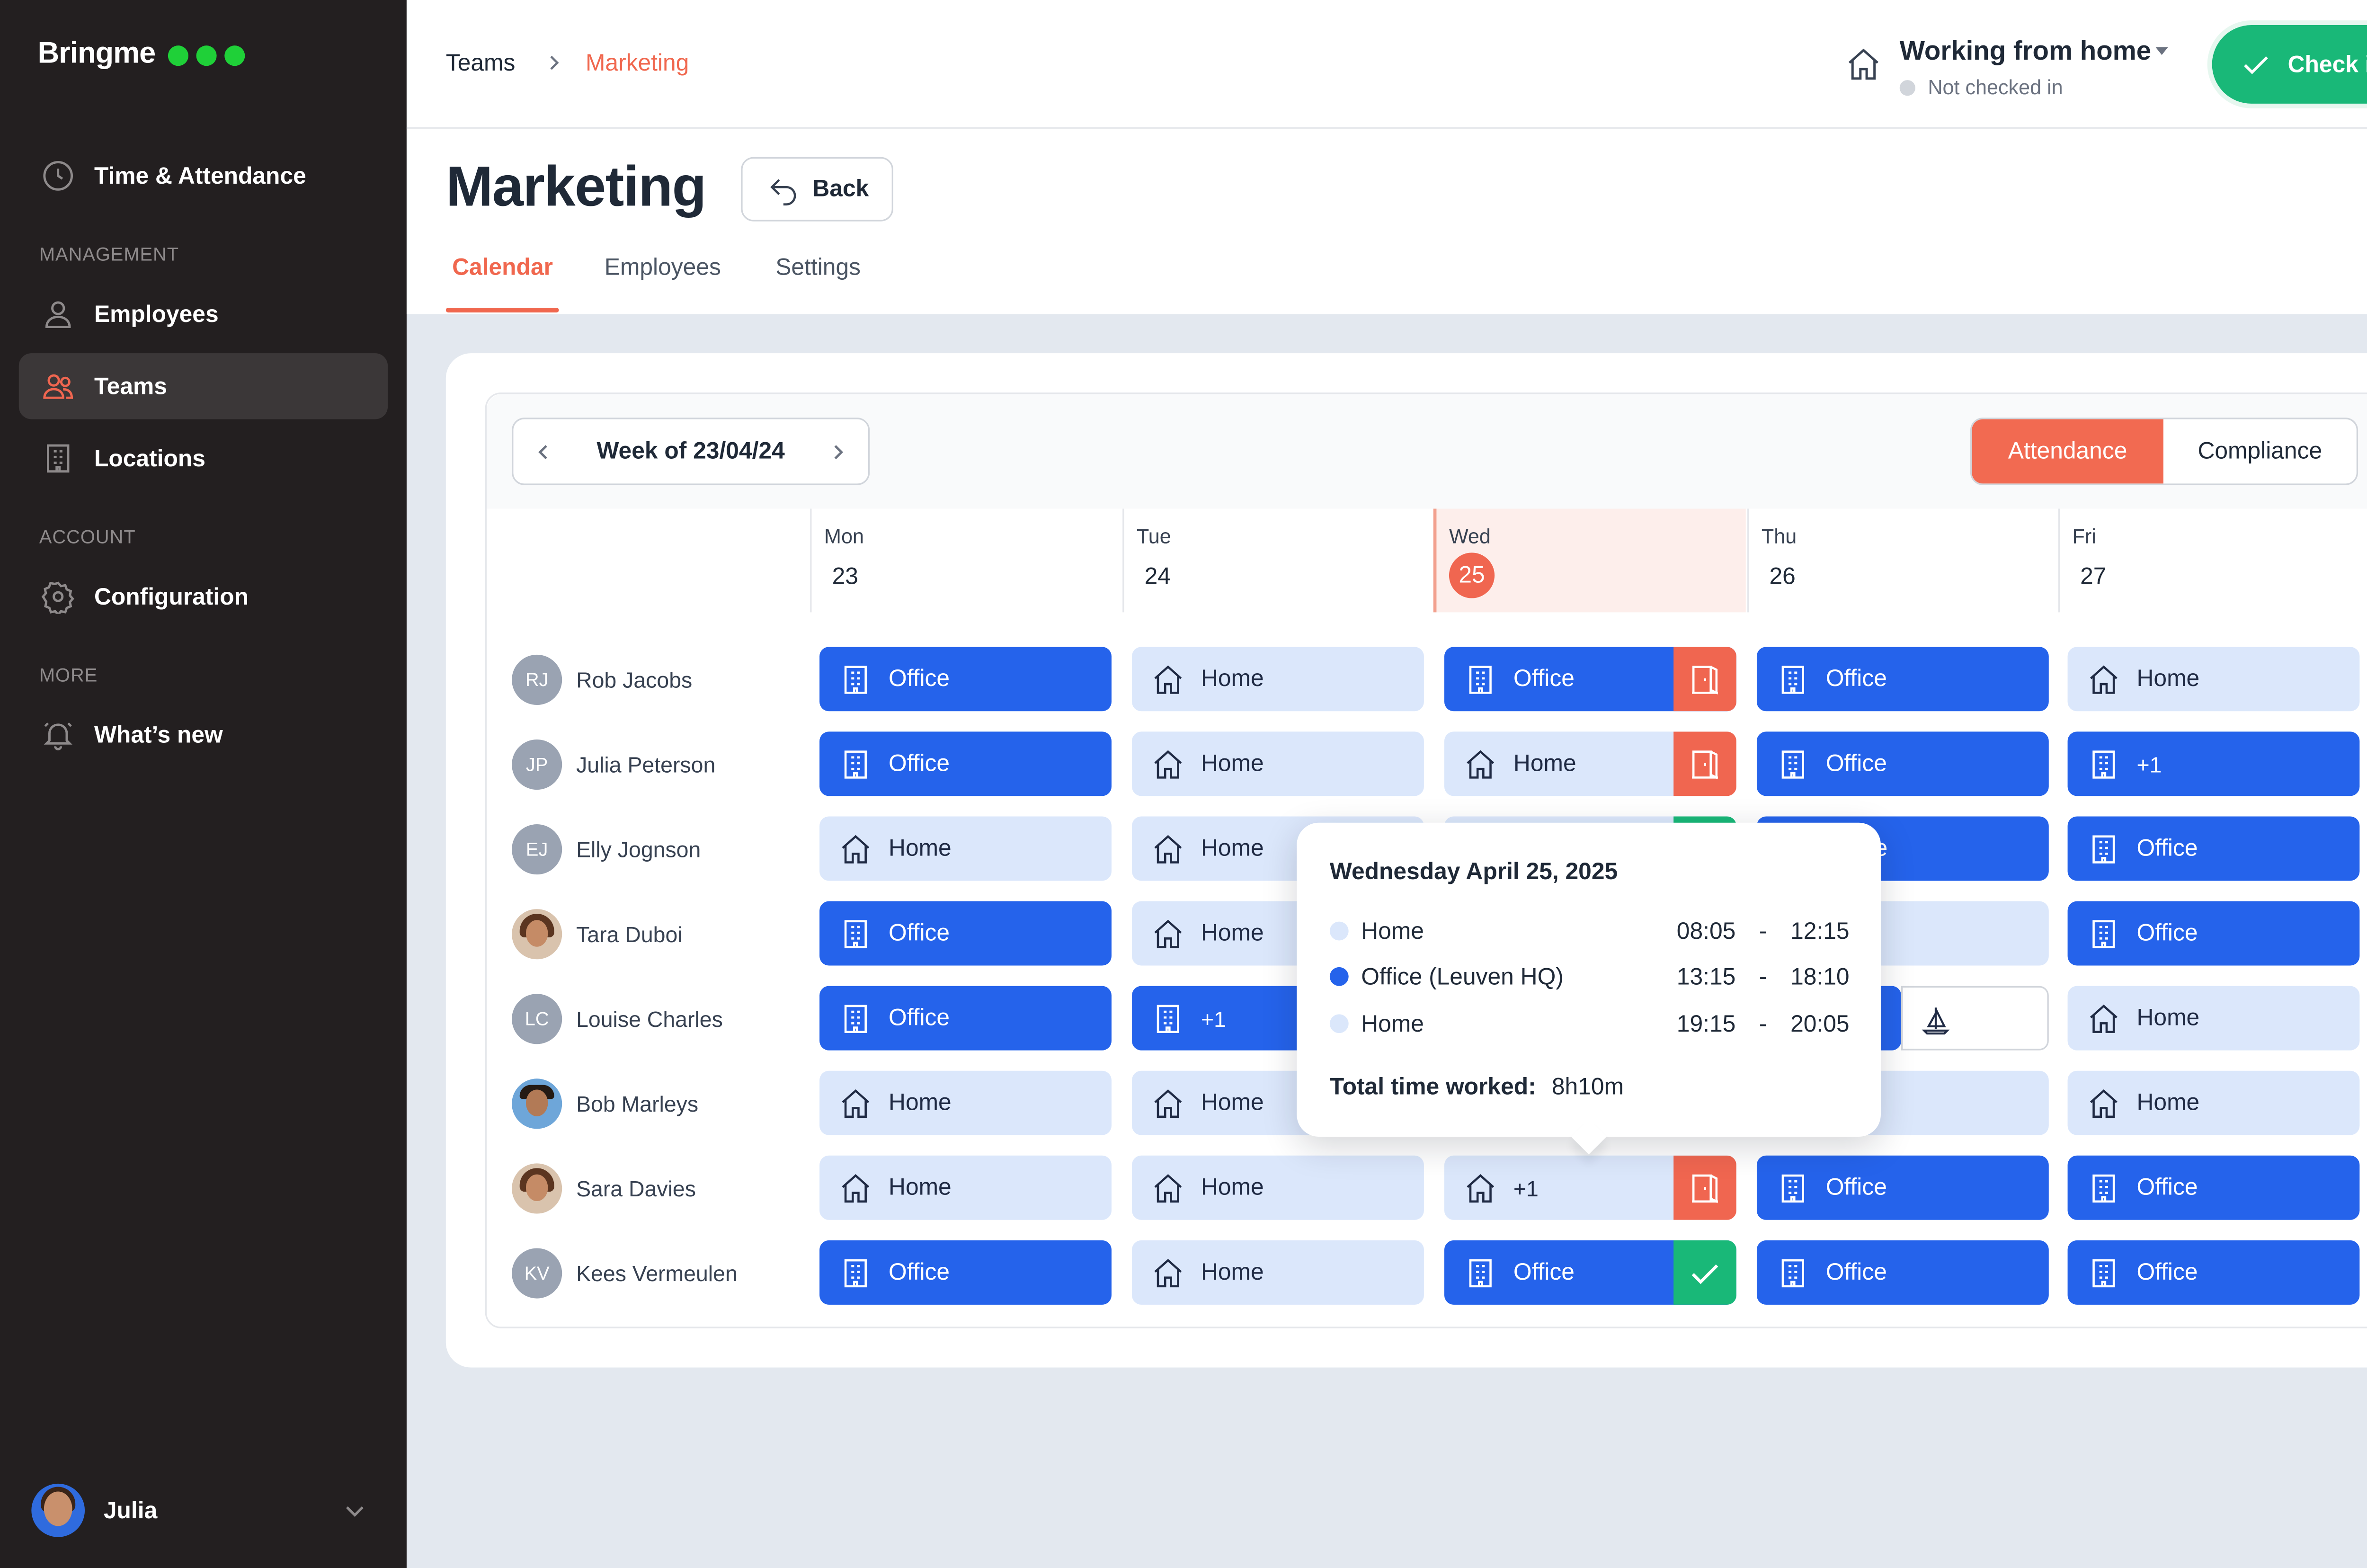 The image size is (2367, 1568). I want to click on employee-row-label: RJ Rob Jacobs, so click(602, 680).